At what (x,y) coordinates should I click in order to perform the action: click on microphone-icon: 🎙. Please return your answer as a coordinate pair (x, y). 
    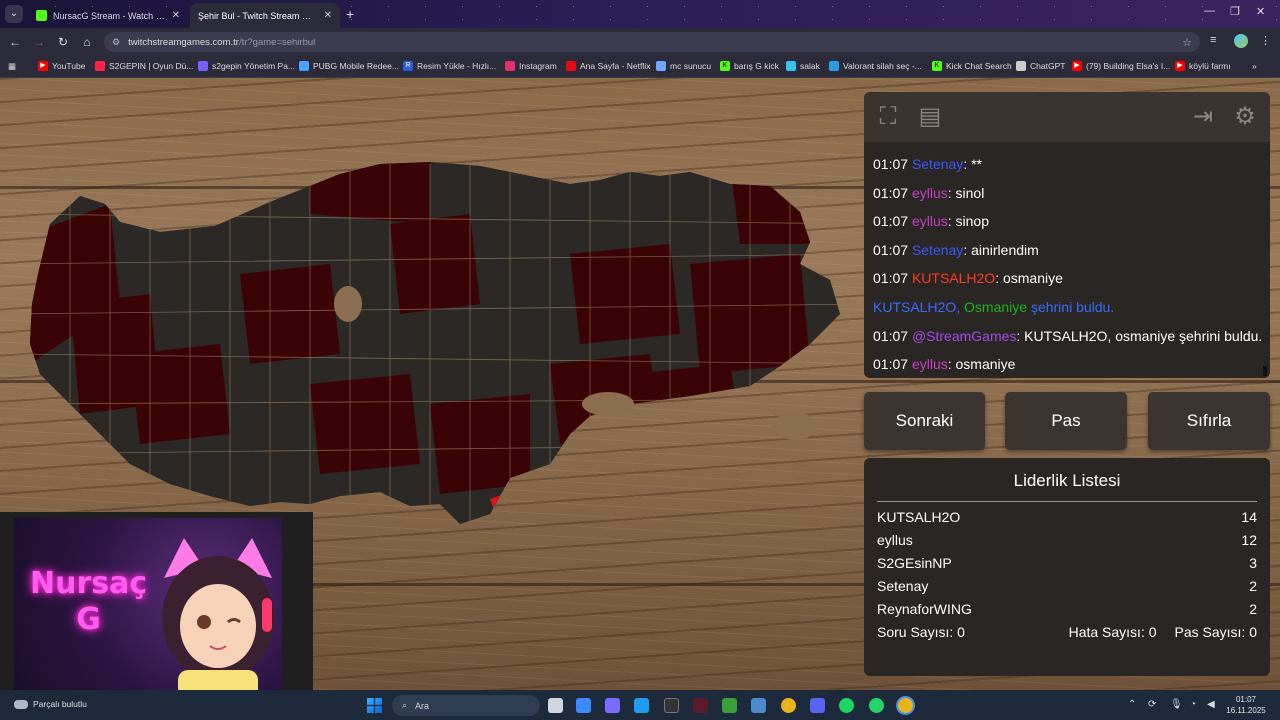
    Looking at the image, I should click on (1176, 704).